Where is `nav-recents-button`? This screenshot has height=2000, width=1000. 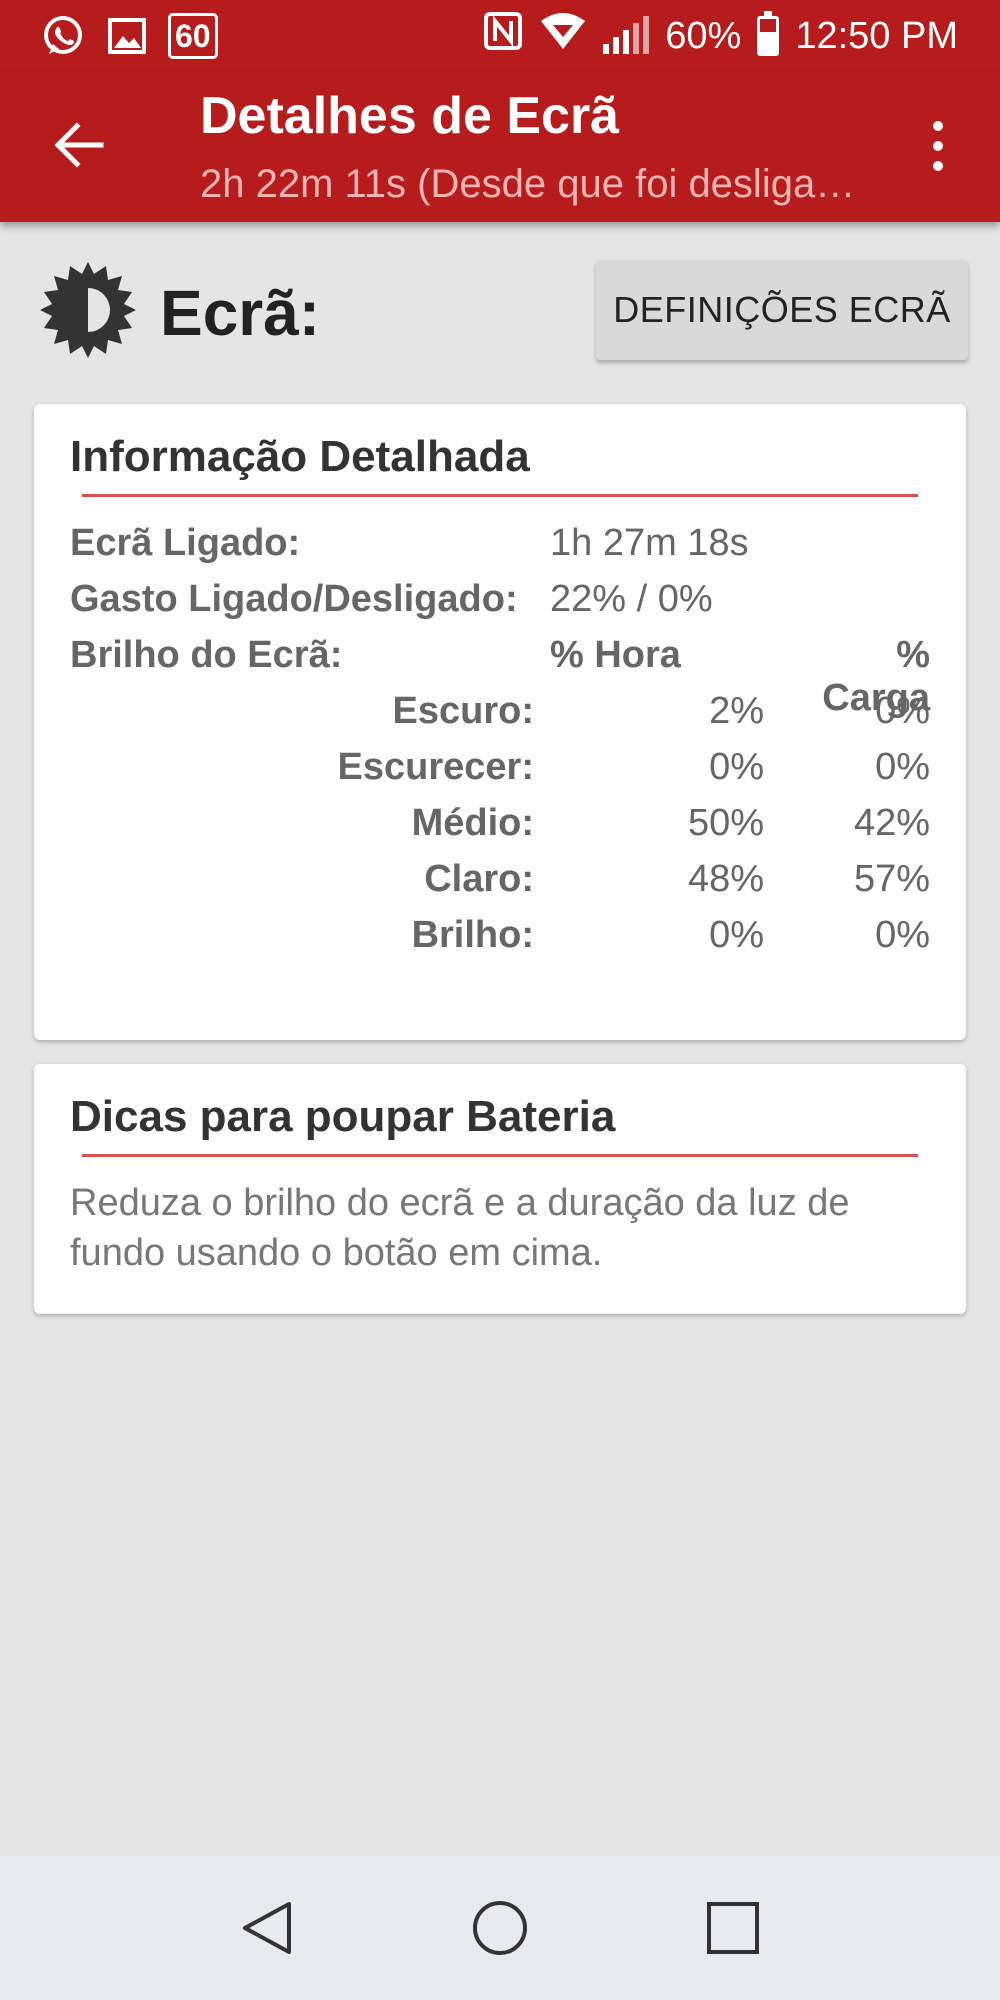 nav-recents-button is located at coordinates (733, 1928).